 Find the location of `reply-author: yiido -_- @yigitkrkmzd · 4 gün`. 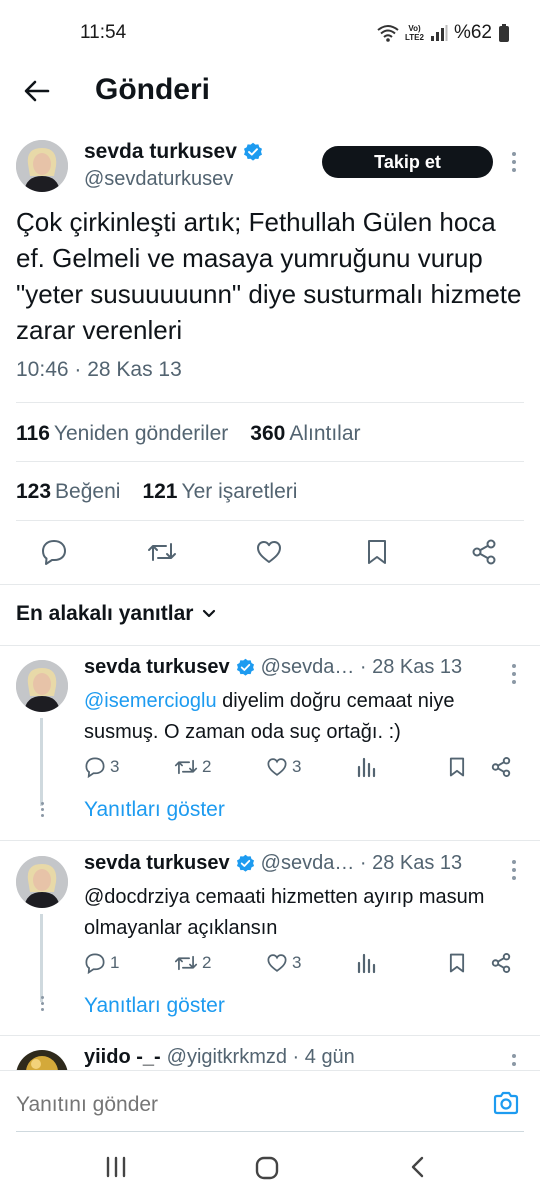

reply-author: yiido -_- @yigitkrkmzd · 4 gün is located at coordinates (219, 1057).